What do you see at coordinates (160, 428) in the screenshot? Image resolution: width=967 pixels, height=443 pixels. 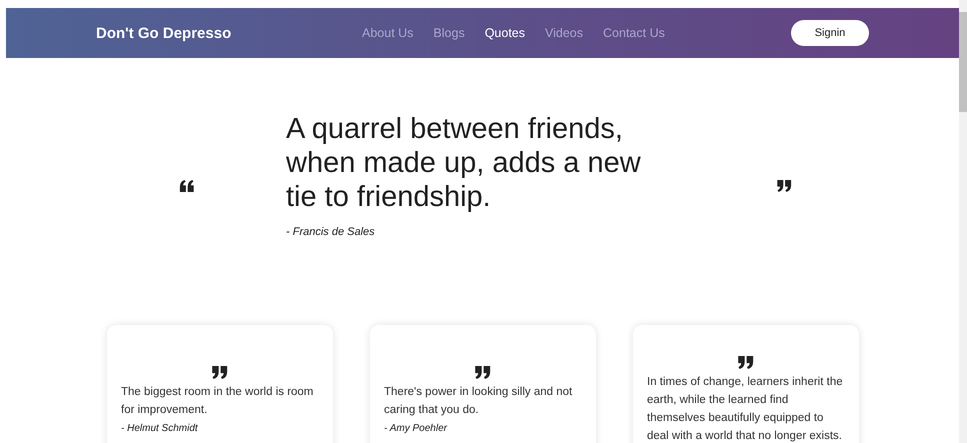 I see `quote-author: - Helmut Schmidt` at bounding box center [160, 428].